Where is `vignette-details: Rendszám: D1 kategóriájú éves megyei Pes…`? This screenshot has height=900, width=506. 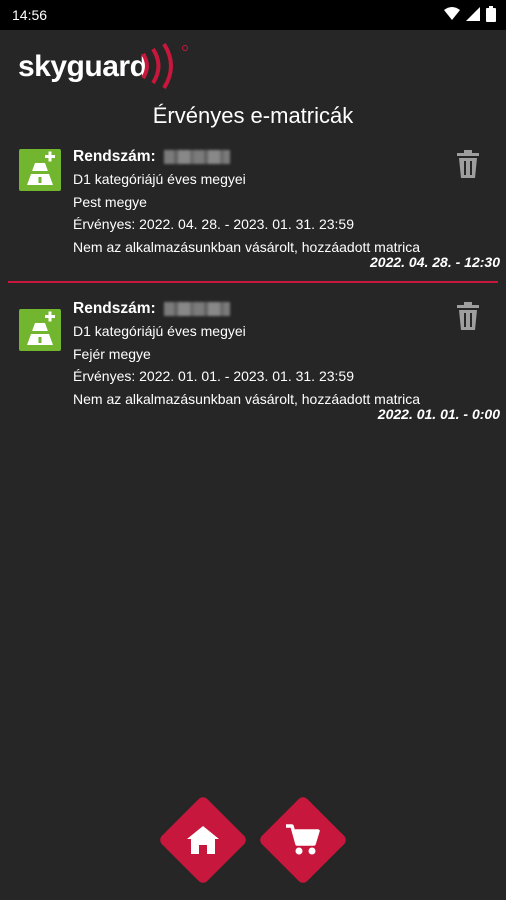 vignette-details: Rendszám: D1 kategóriájú éves megyei Pes… is located at coordinates (246, 202).